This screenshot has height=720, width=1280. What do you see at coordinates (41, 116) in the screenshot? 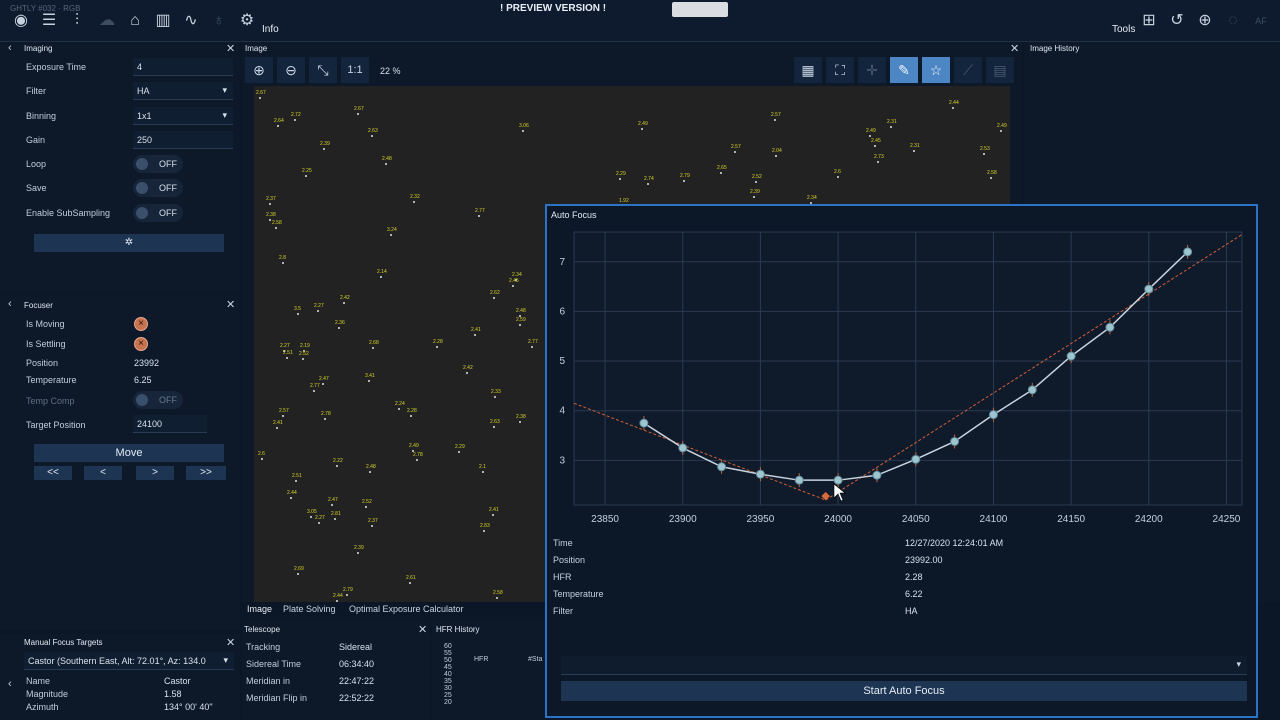
I see `binning-label: Binning` at bounding box center [41, 116].